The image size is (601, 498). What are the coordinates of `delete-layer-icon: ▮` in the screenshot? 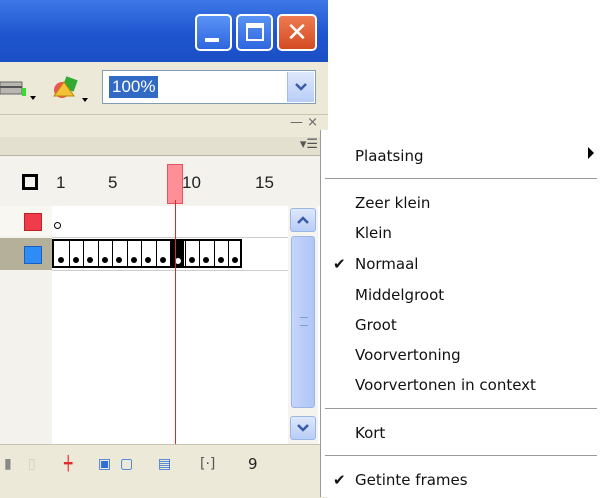 It's located at (8, 464).